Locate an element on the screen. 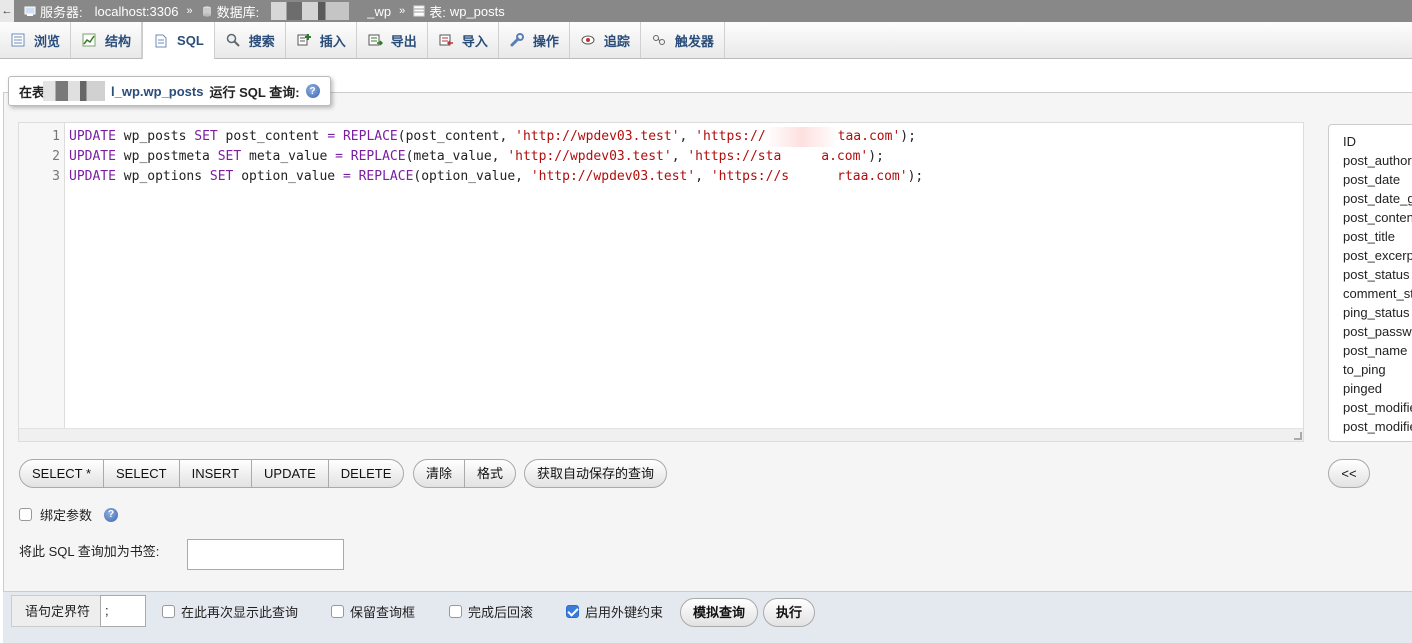  insert-button: INSERT is located at coordinates (216, 473).